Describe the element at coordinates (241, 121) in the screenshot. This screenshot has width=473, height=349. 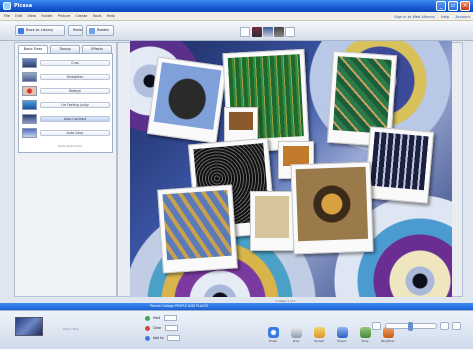
I see `small-component-image` at that location.